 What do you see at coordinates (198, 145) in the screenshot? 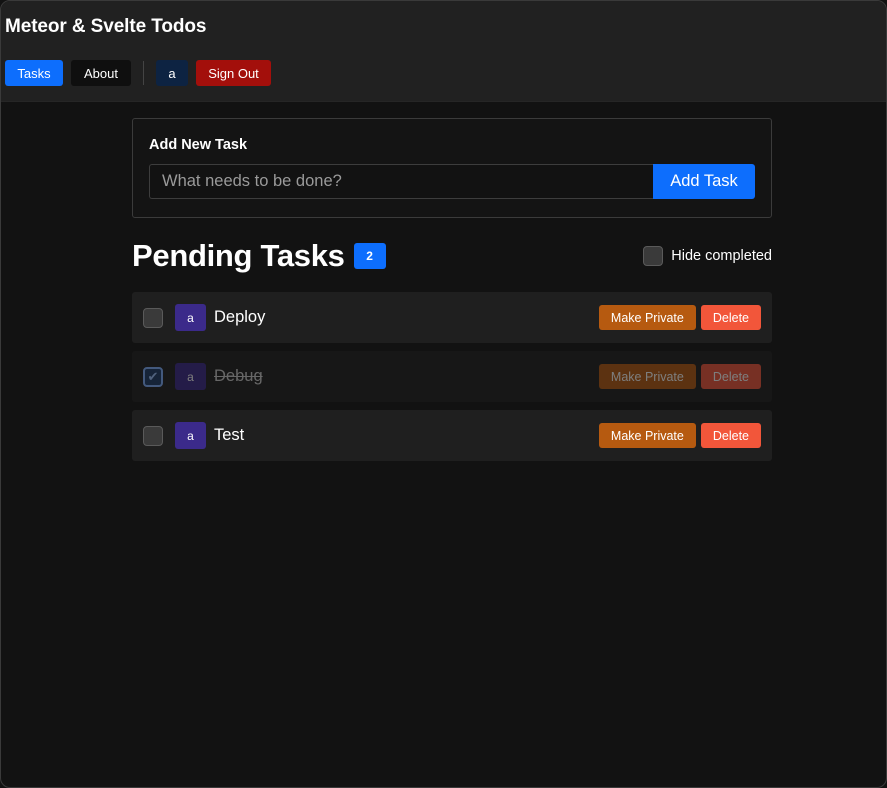
I see `add-task-heading: Add New Task` at bounding box center [198, 145].